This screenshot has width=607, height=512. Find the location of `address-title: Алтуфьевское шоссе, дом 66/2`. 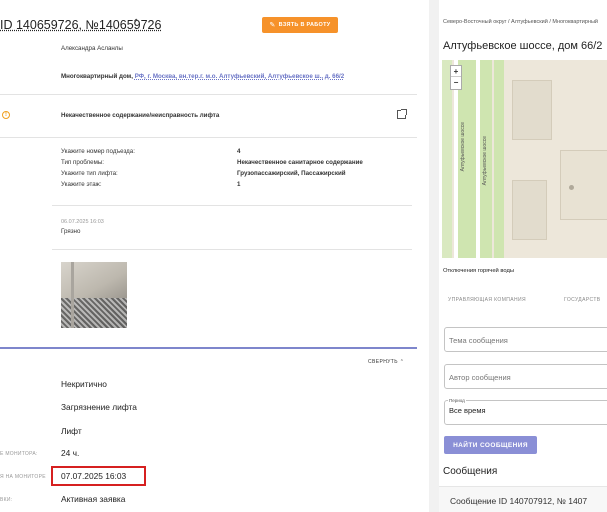

address-title: Алтуфьевское шоссе, дом 66/2 is located at coordinates (523, 46).